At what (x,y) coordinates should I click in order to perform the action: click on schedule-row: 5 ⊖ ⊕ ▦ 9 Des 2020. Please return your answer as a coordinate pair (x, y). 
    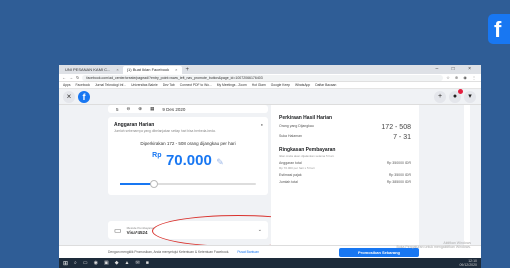
    Looking at the image, I should click on (188, 109).